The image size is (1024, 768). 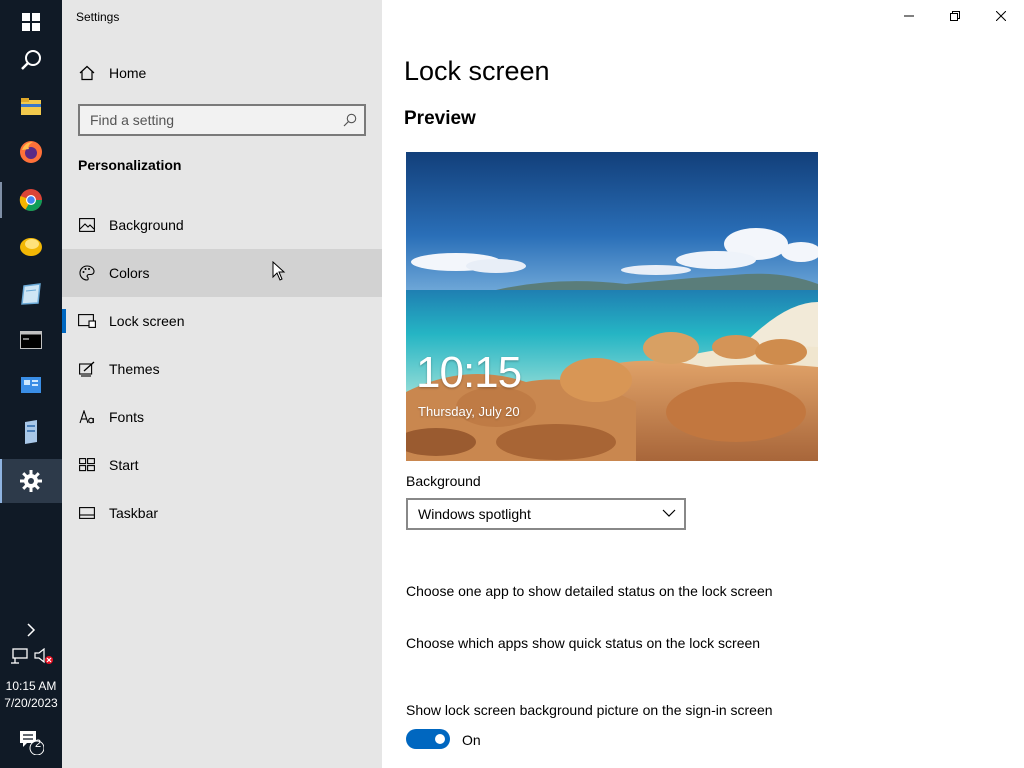 I want to click on settings-taskbar-button, so click(x=31, y=481).